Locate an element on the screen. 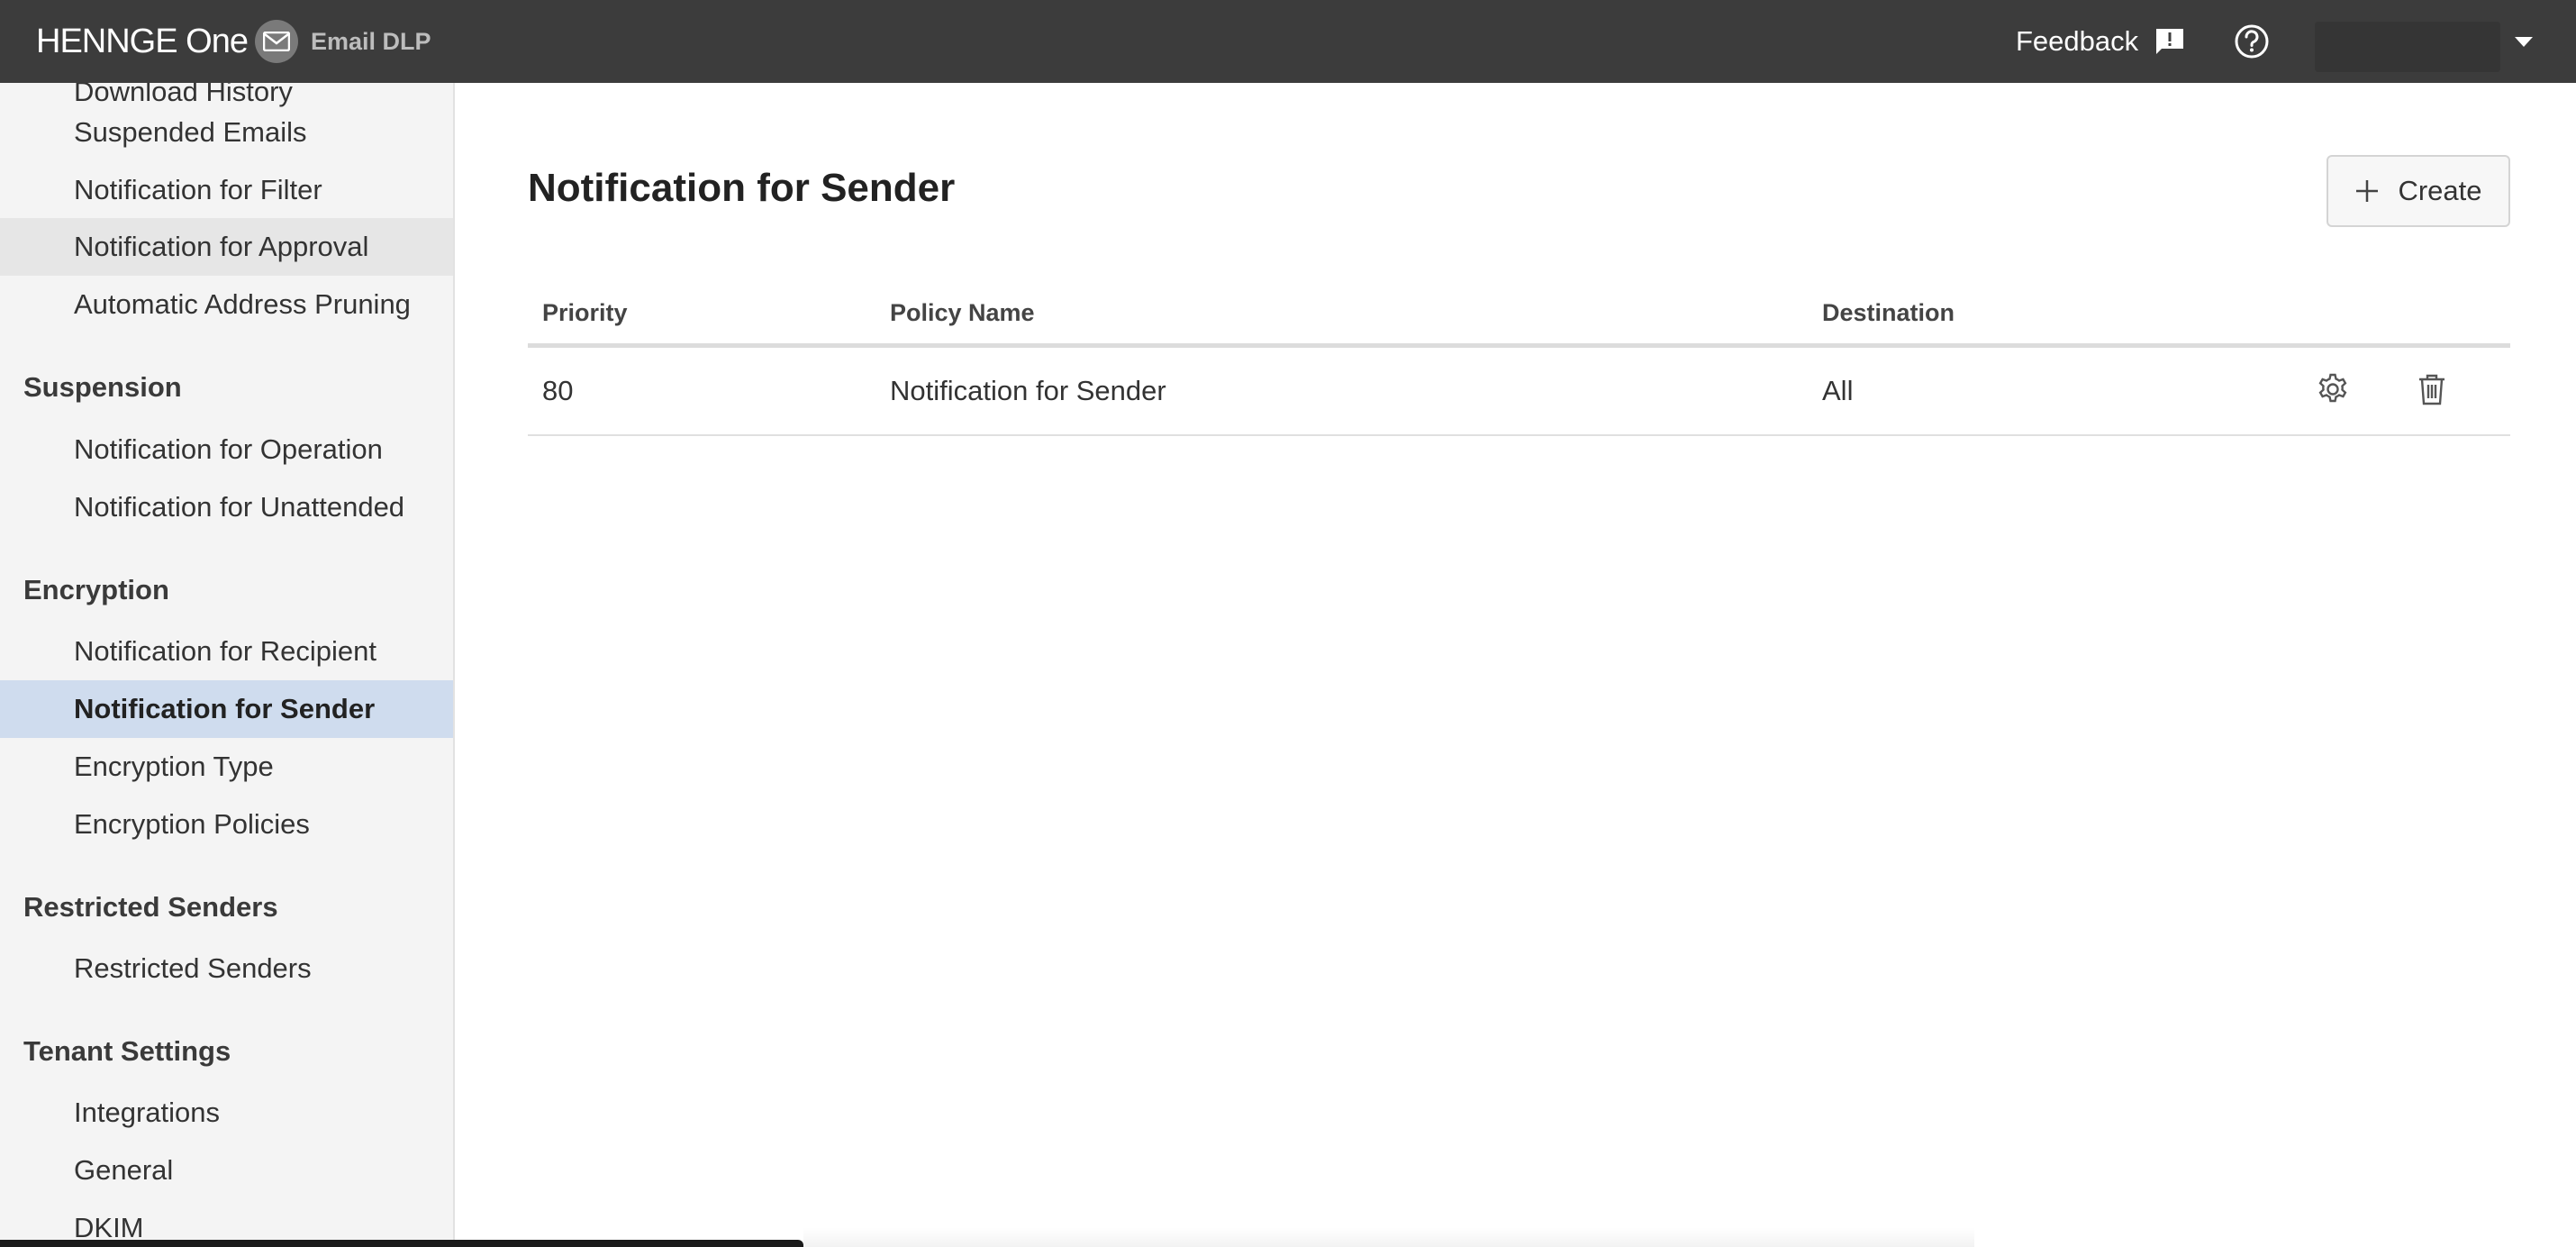 This screenshot has width=2576, height=1247. sidebar-item-label: Integrations is located at coordinates (147, 1113).